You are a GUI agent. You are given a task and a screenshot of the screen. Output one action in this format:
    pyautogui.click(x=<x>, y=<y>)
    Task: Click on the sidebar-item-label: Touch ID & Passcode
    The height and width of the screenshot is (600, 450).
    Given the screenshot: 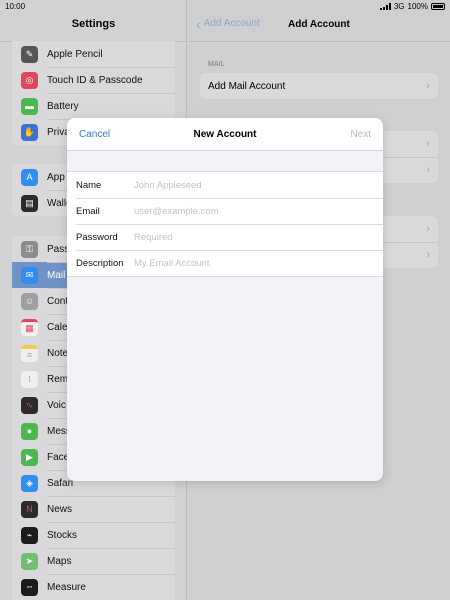 What is the action you would take?
    pyautogui.click(x=95, y=80)
    